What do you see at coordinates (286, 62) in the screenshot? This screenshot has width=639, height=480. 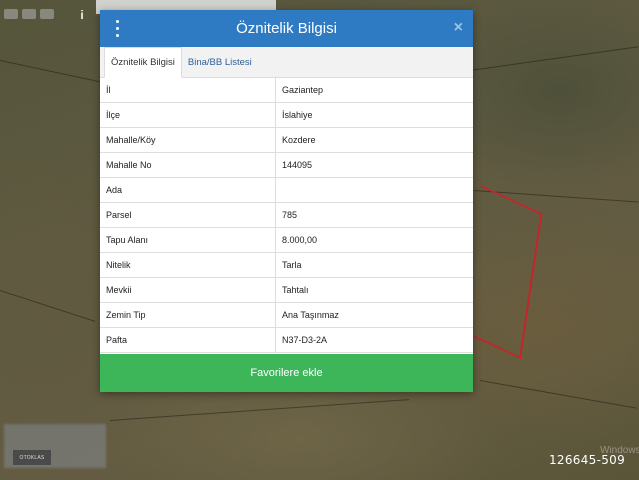 I see `tab-bar: Öznitelik Bilgisi Bina/BB Listesi` at bounding box center [286, 62].